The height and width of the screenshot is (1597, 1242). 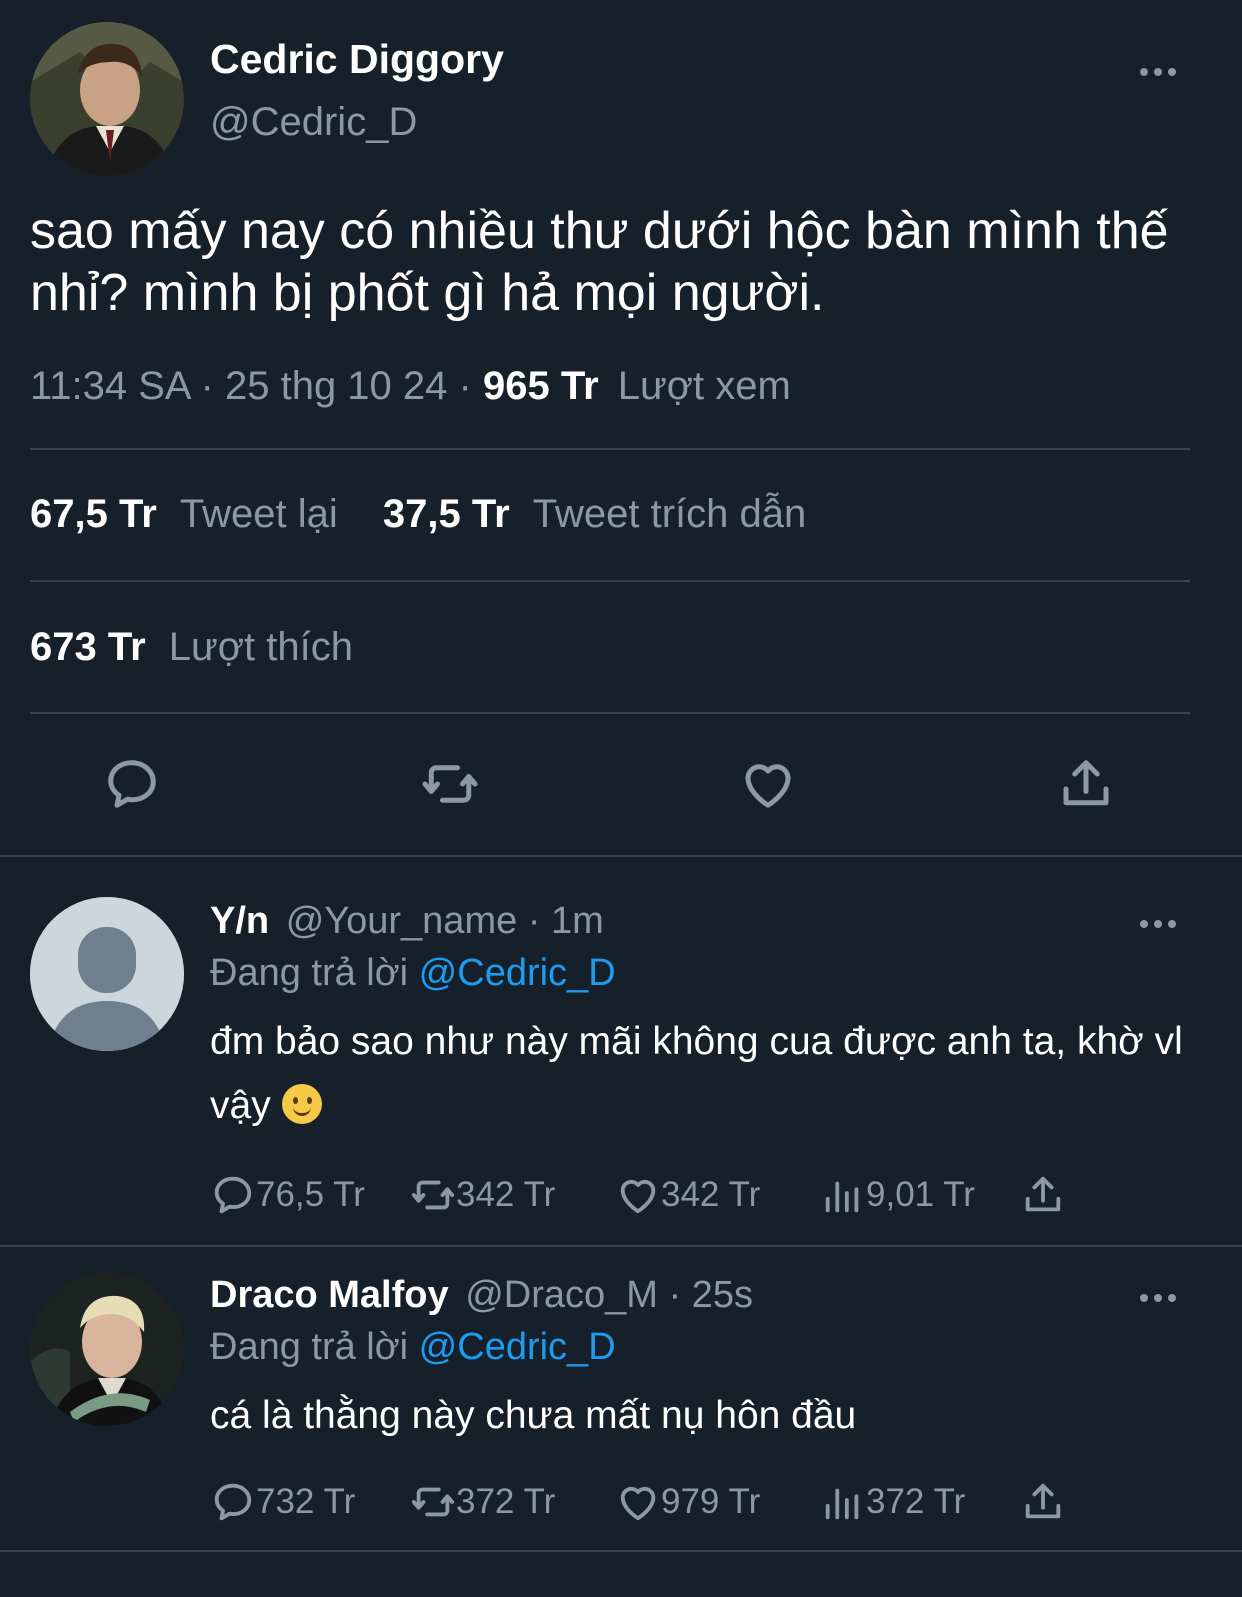 What do you see at coordinates (711, 1194) in the screenshot?
I see `like-count: 342 Tr` at bounding box center [711, 1194].